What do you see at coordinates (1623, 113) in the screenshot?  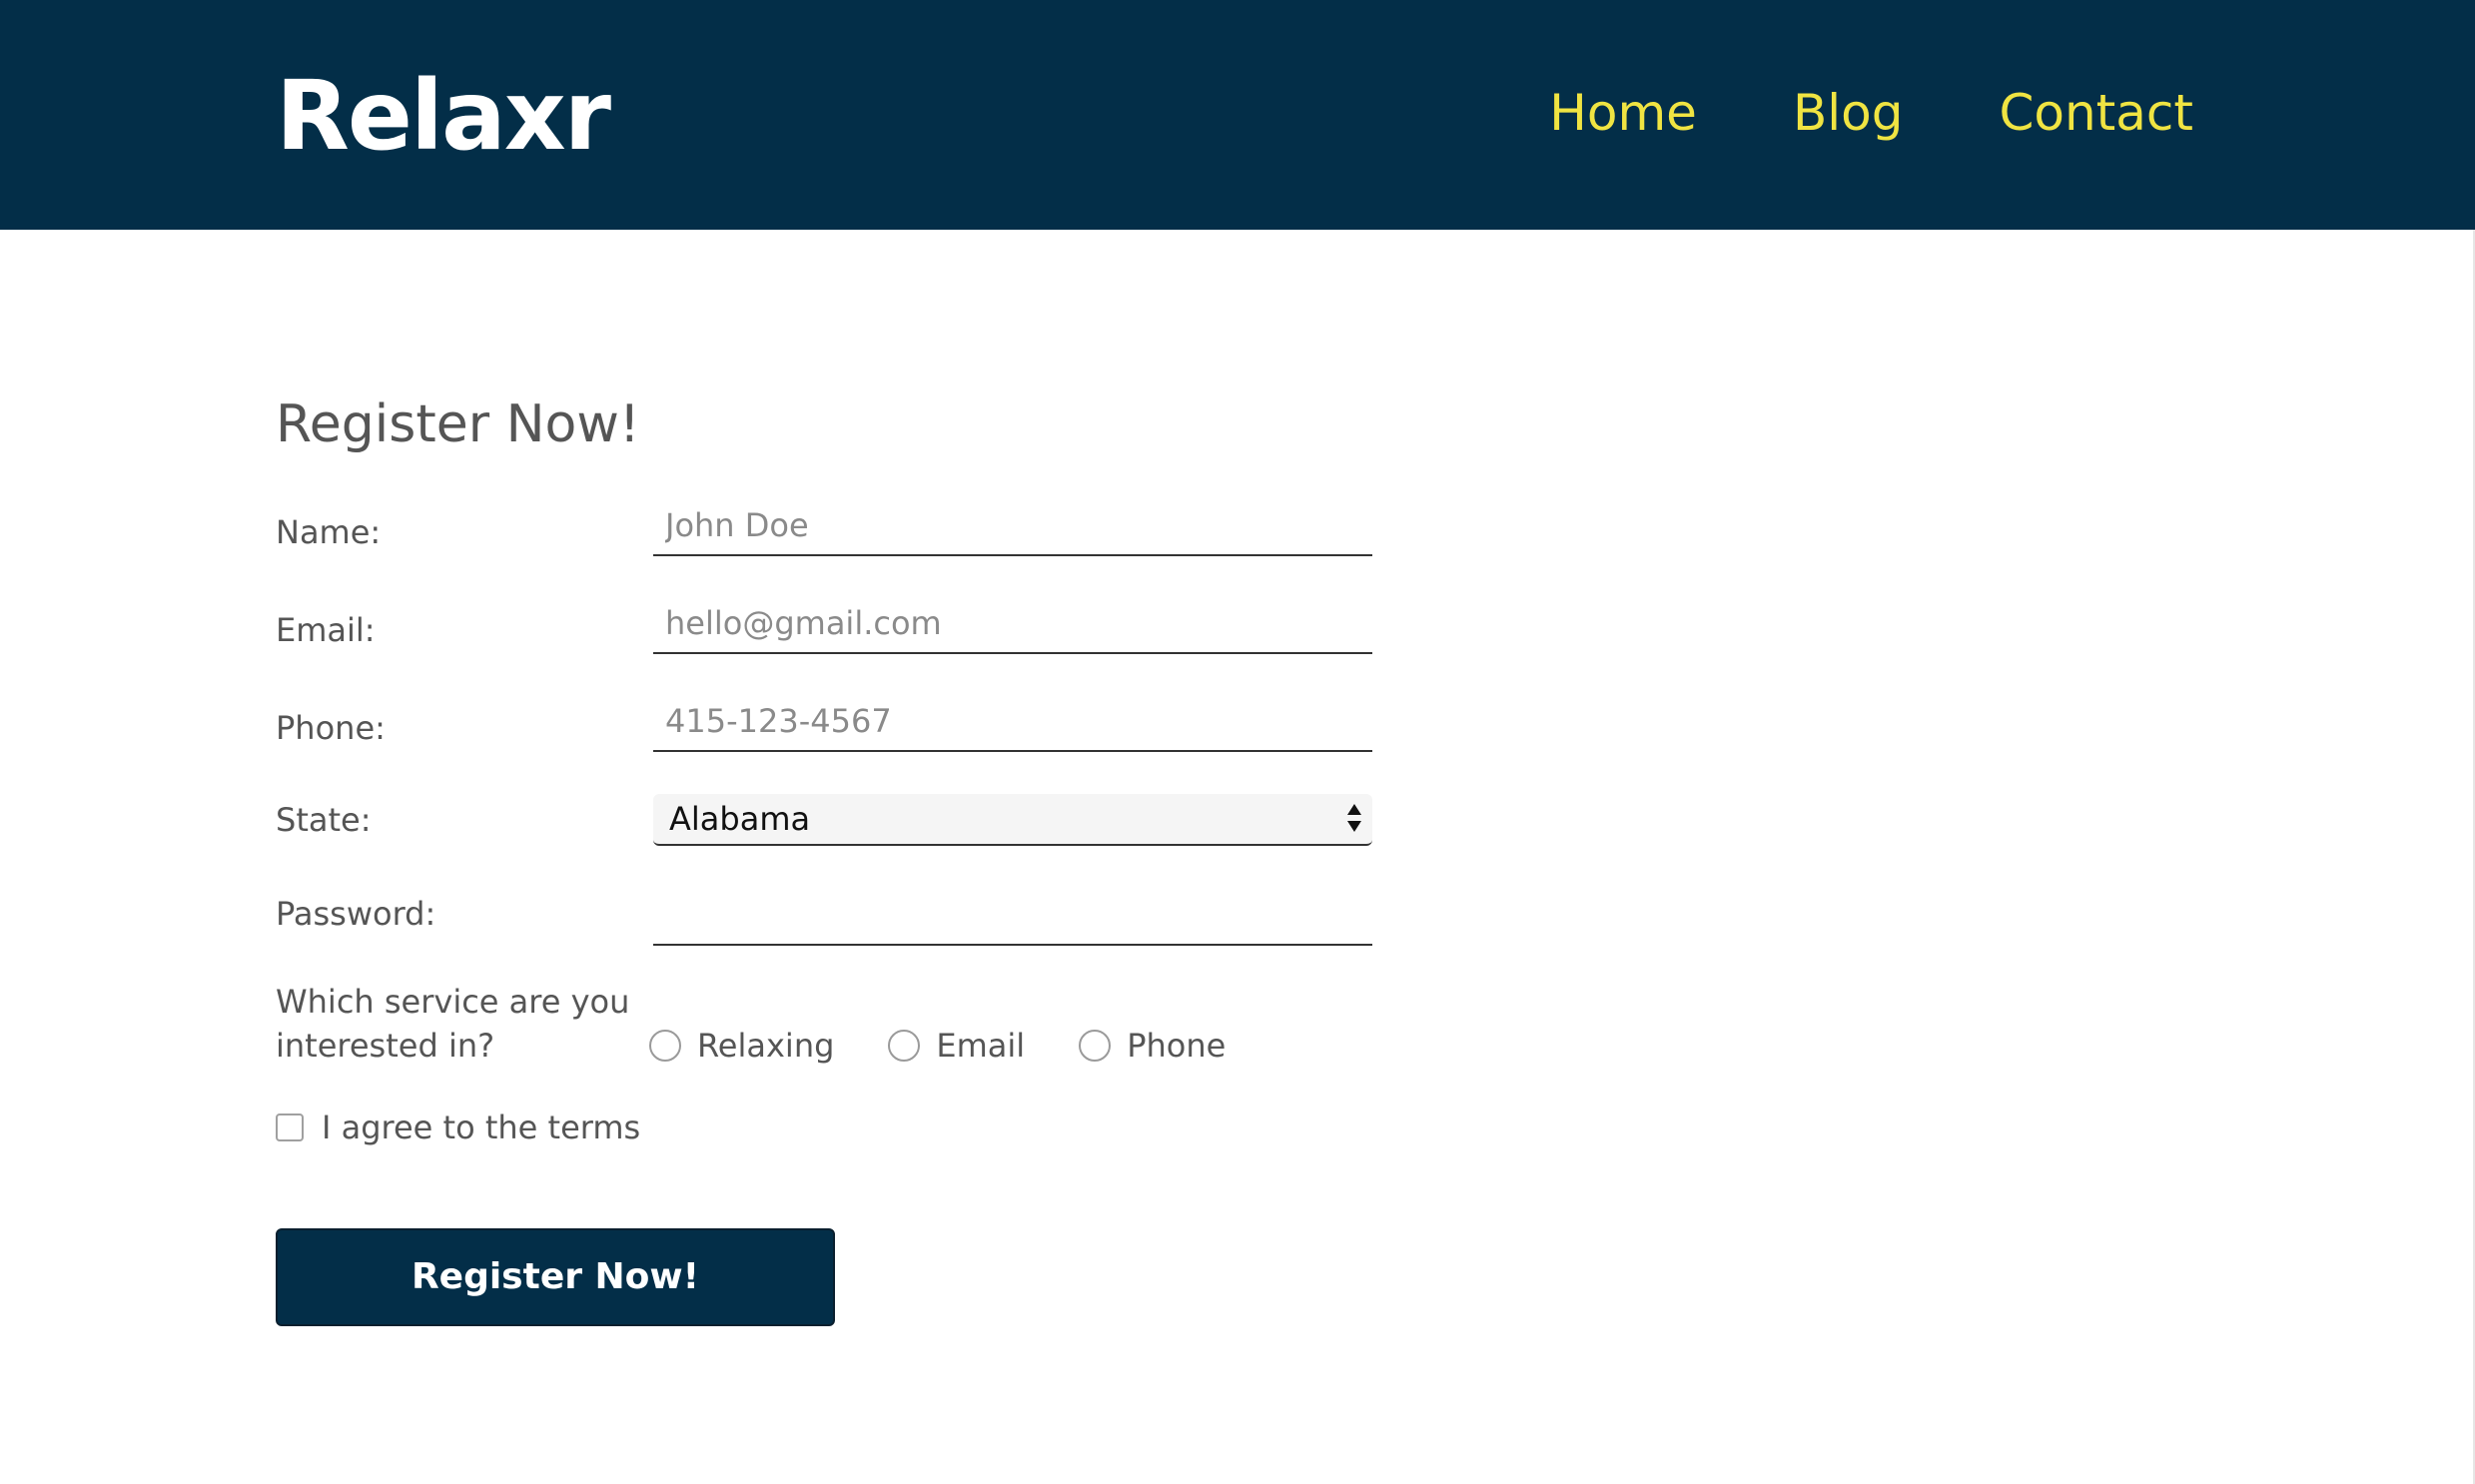 I see `nav-link-home: Home` at bounding box center [1623, 113].